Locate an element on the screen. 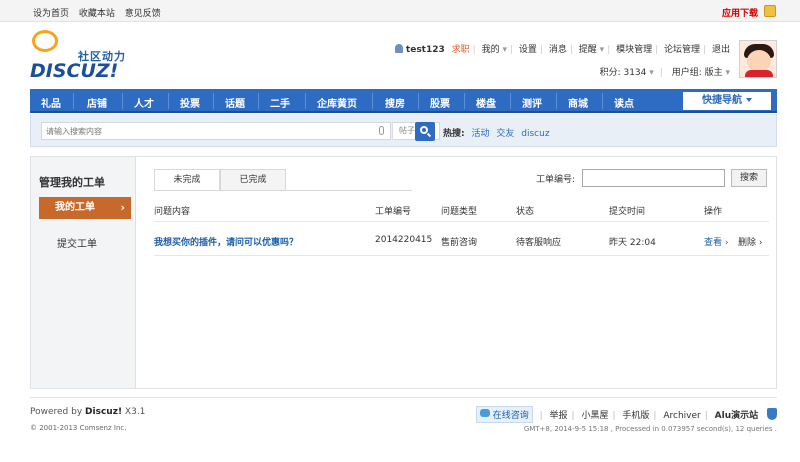 The height and width of the screenshot is (462, 800). table-header: 问题内容 工单编号 问题类型 状态 提交时间 操作 is located at coordinates (461, 211).